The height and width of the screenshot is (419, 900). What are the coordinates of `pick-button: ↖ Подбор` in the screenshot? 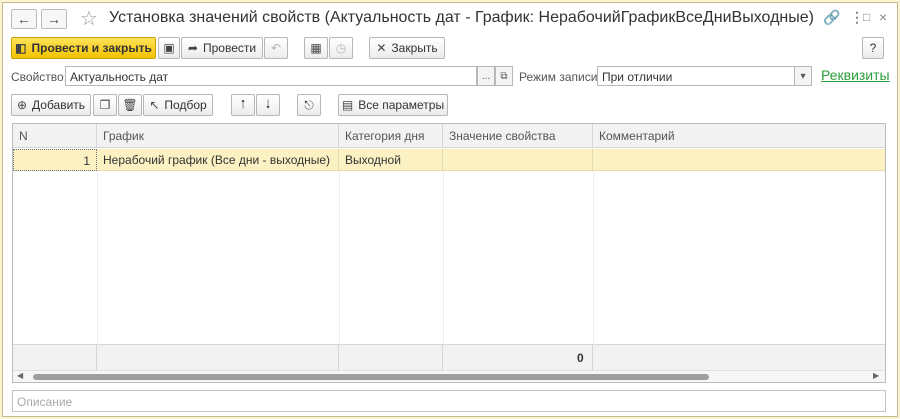 It's located at (178, 105).